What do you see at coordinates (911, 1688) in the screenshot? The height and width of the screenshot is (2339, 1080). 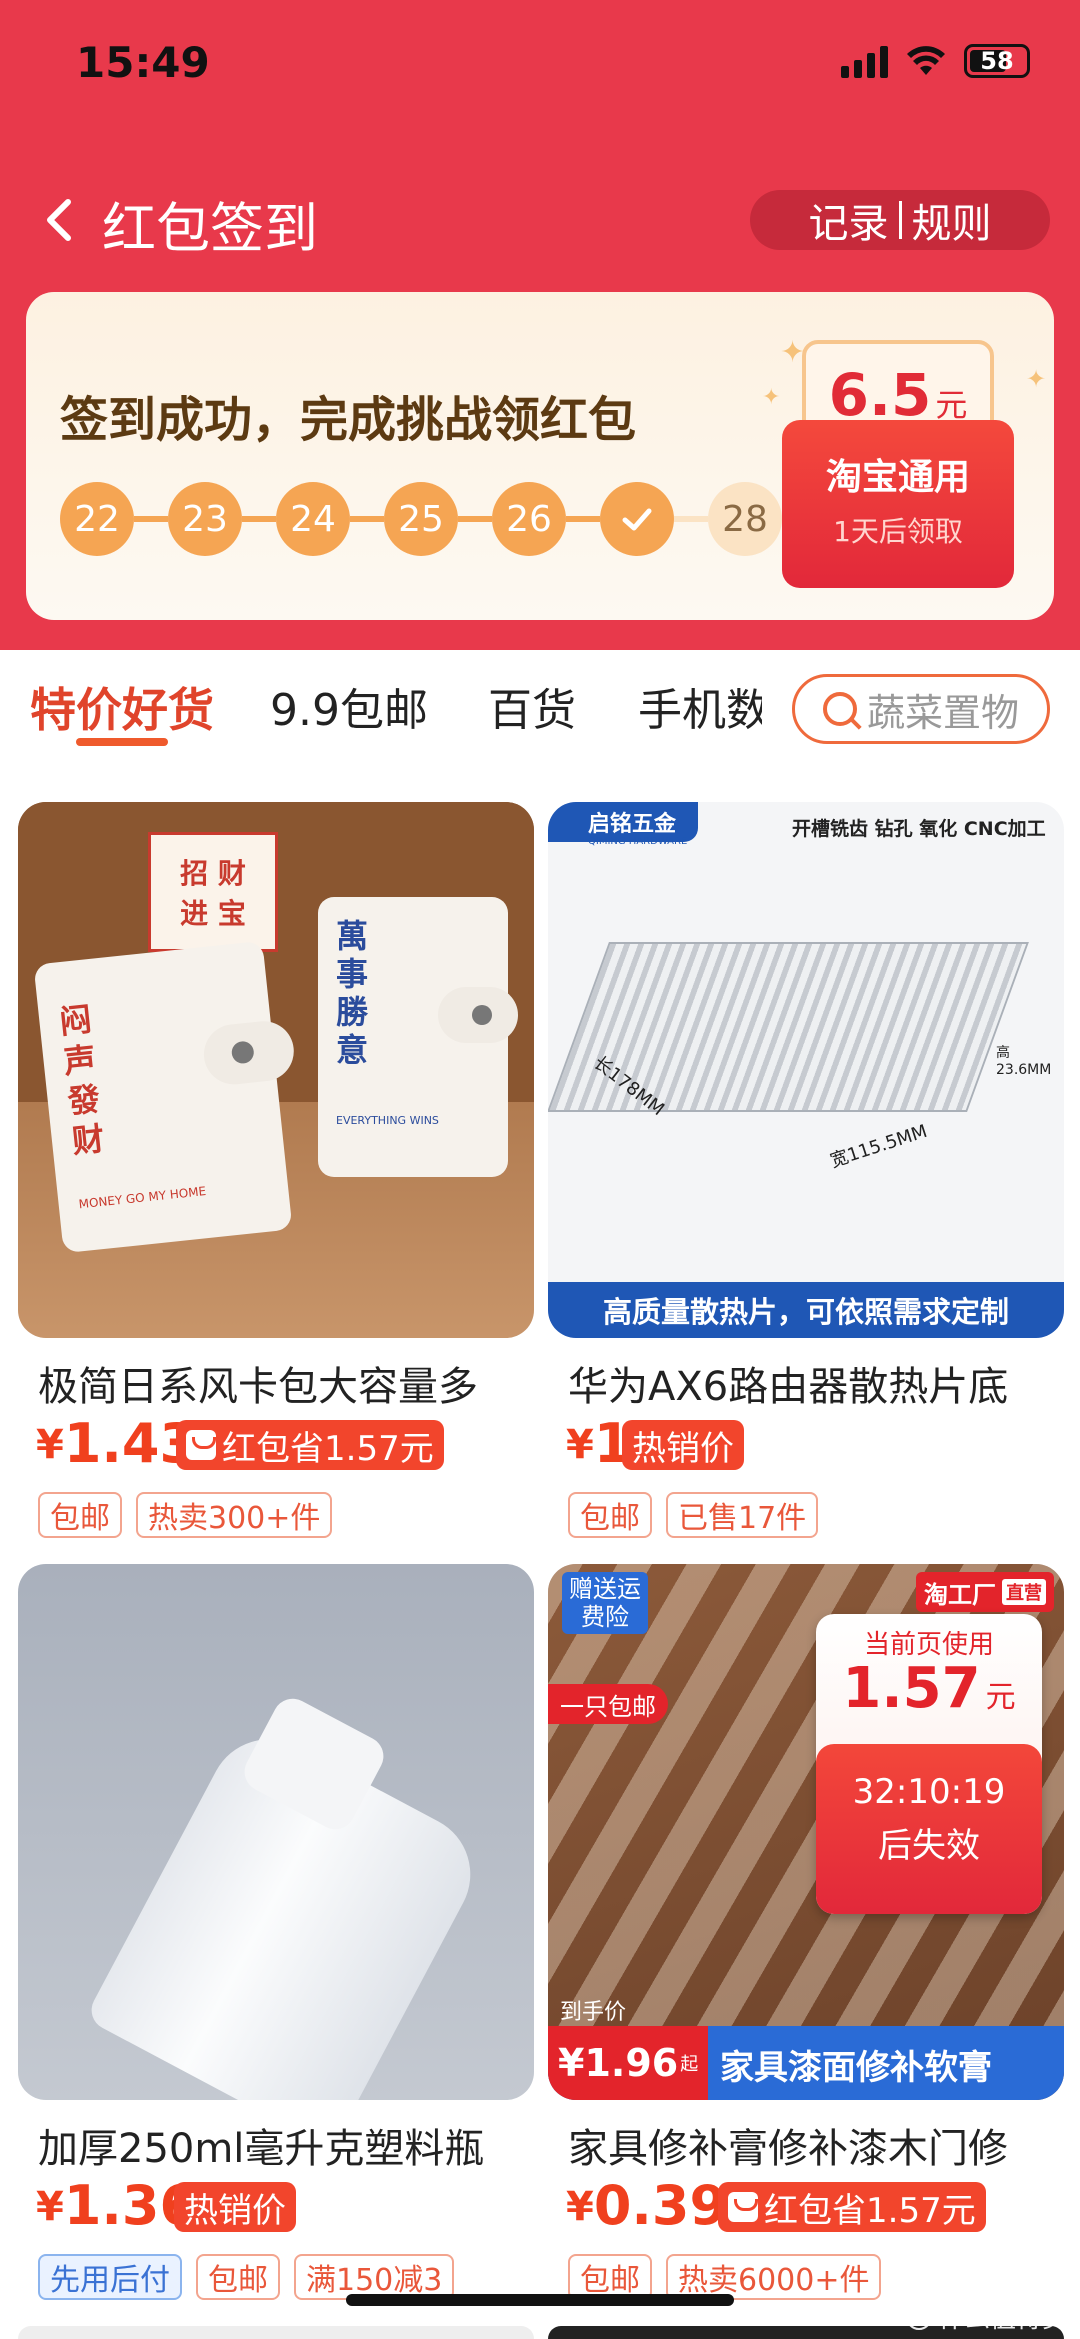 I see `overlay-amount: 1.57` at bounding box center [911, 1688].